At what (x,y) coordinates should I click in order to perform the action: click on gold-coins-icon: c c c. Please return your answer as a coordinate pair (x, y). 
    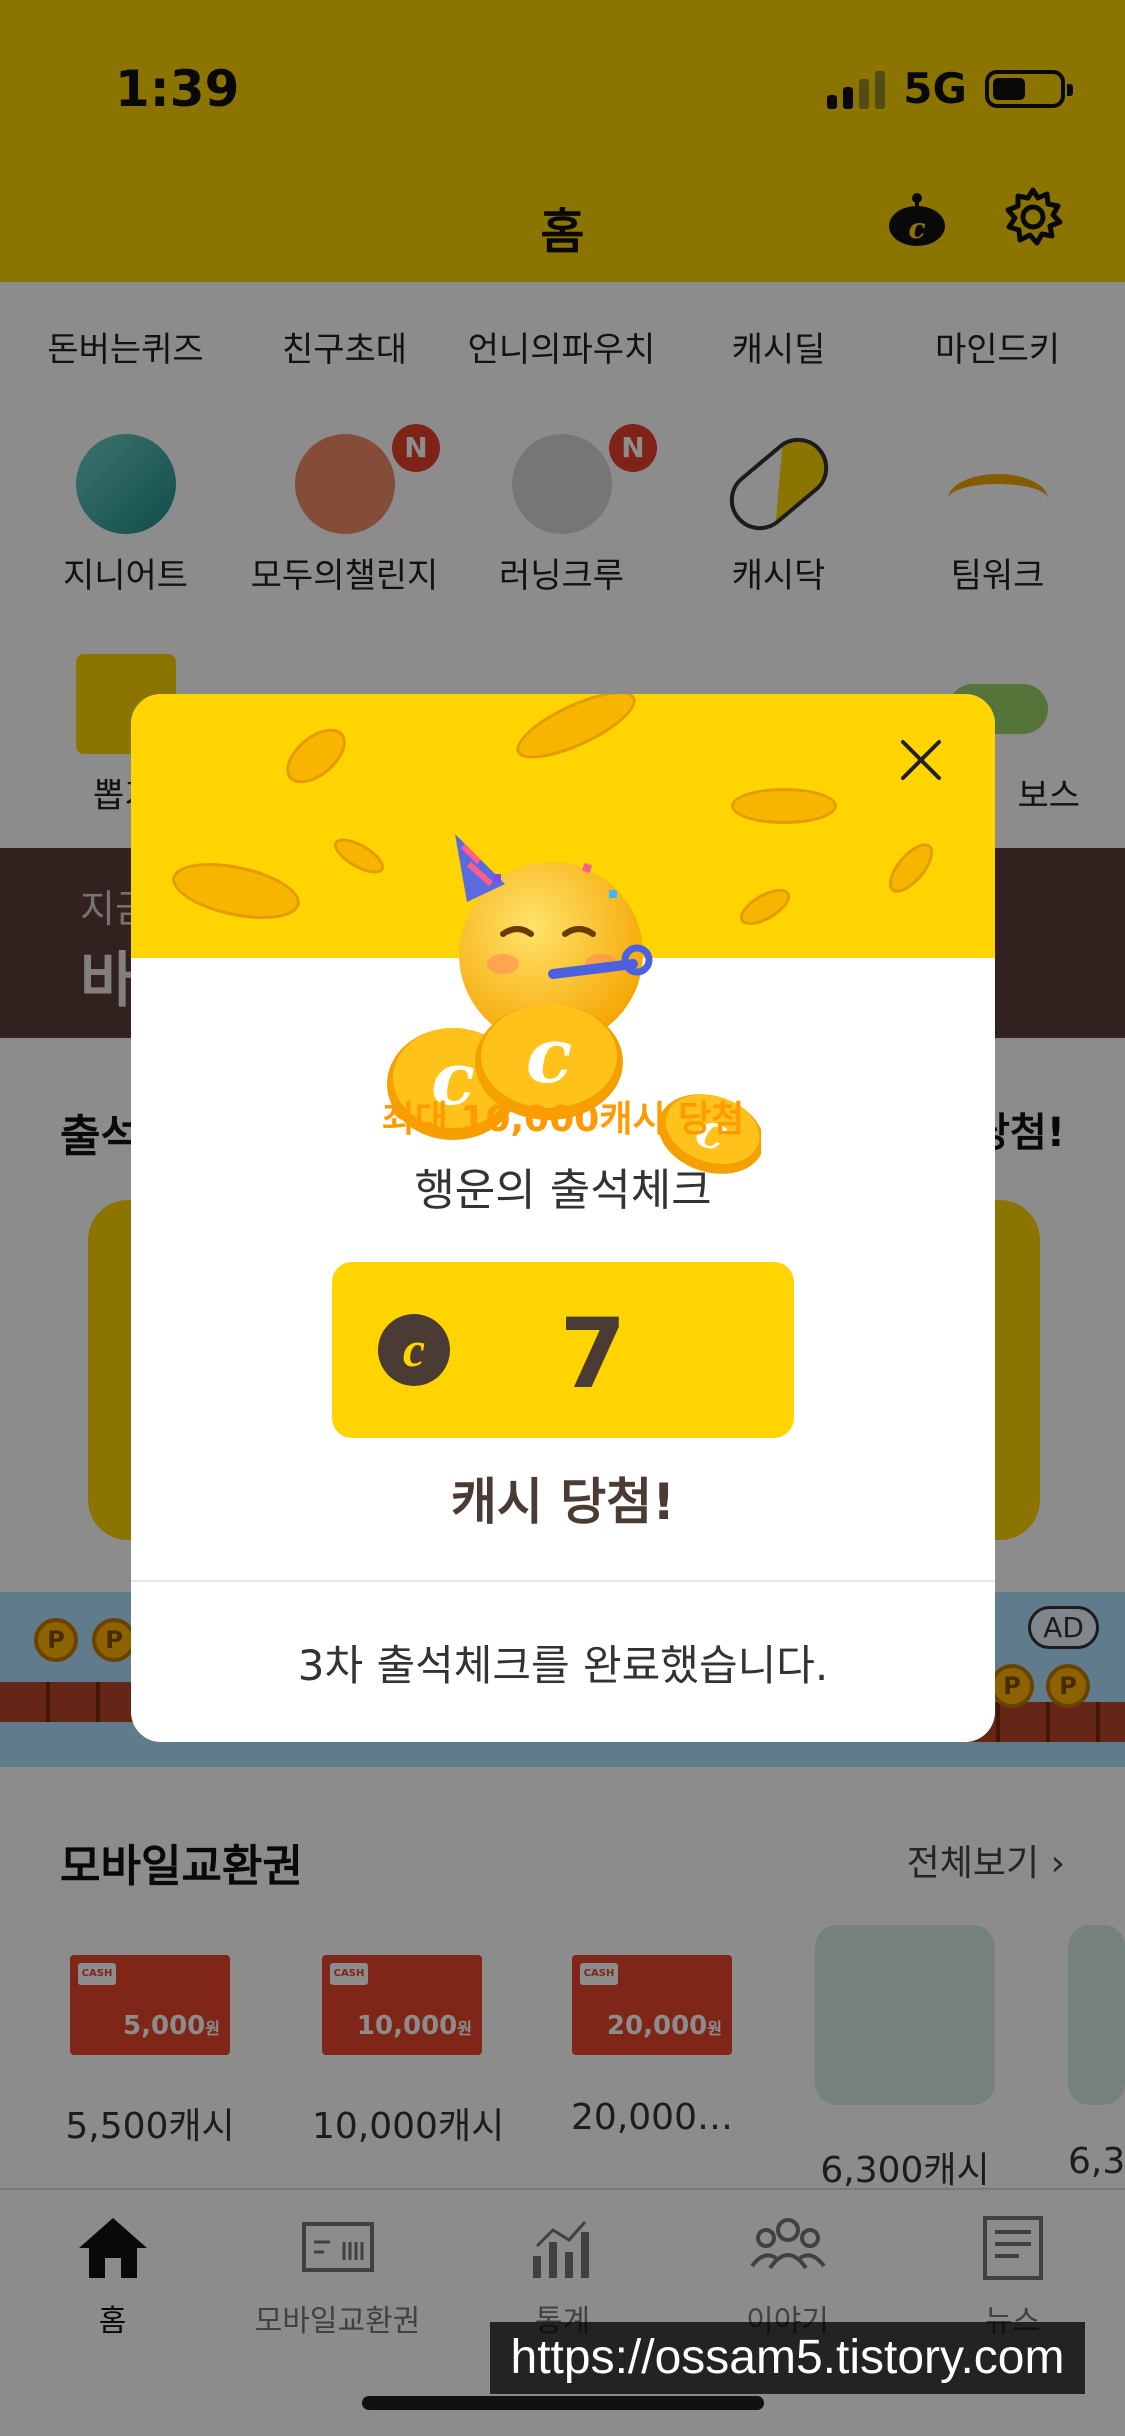
    Looking at the image, I should click on (574, 1089).